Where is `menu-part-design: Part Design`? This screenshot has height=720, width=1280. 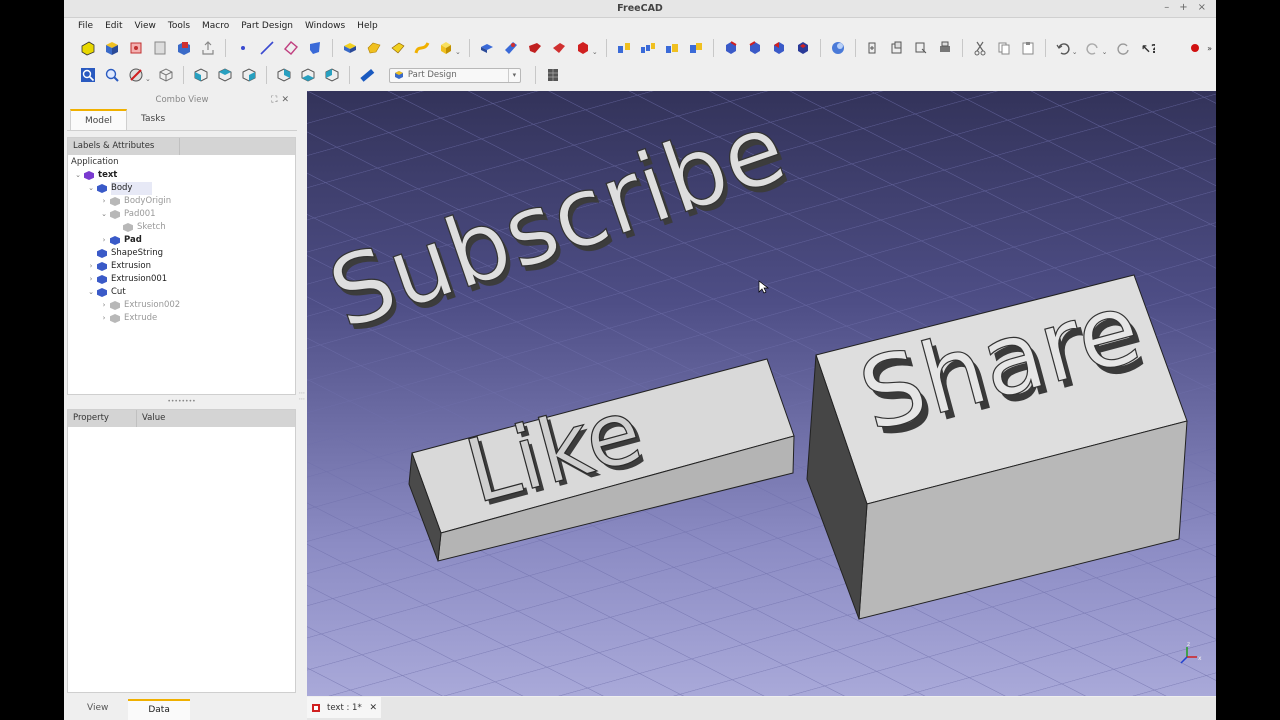
menu-part-design: Part Design is located at coordinates (267, 26).